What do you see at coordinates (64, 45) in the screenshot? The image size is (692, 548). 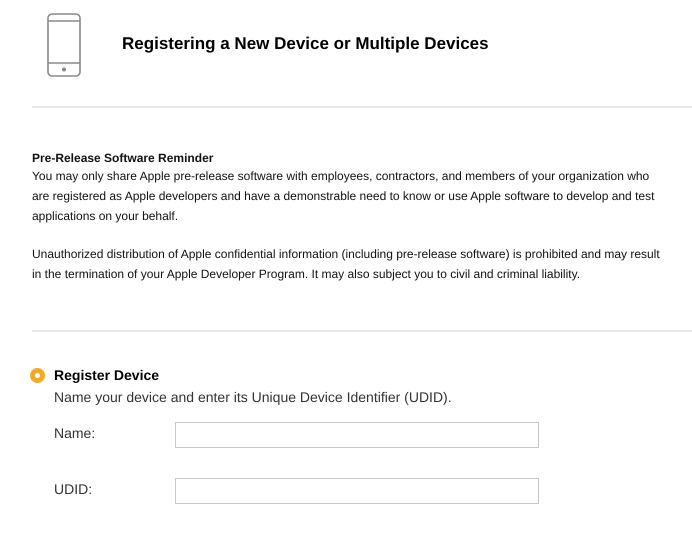 I see `smartphone-icon` at bounding box center [64, 45].